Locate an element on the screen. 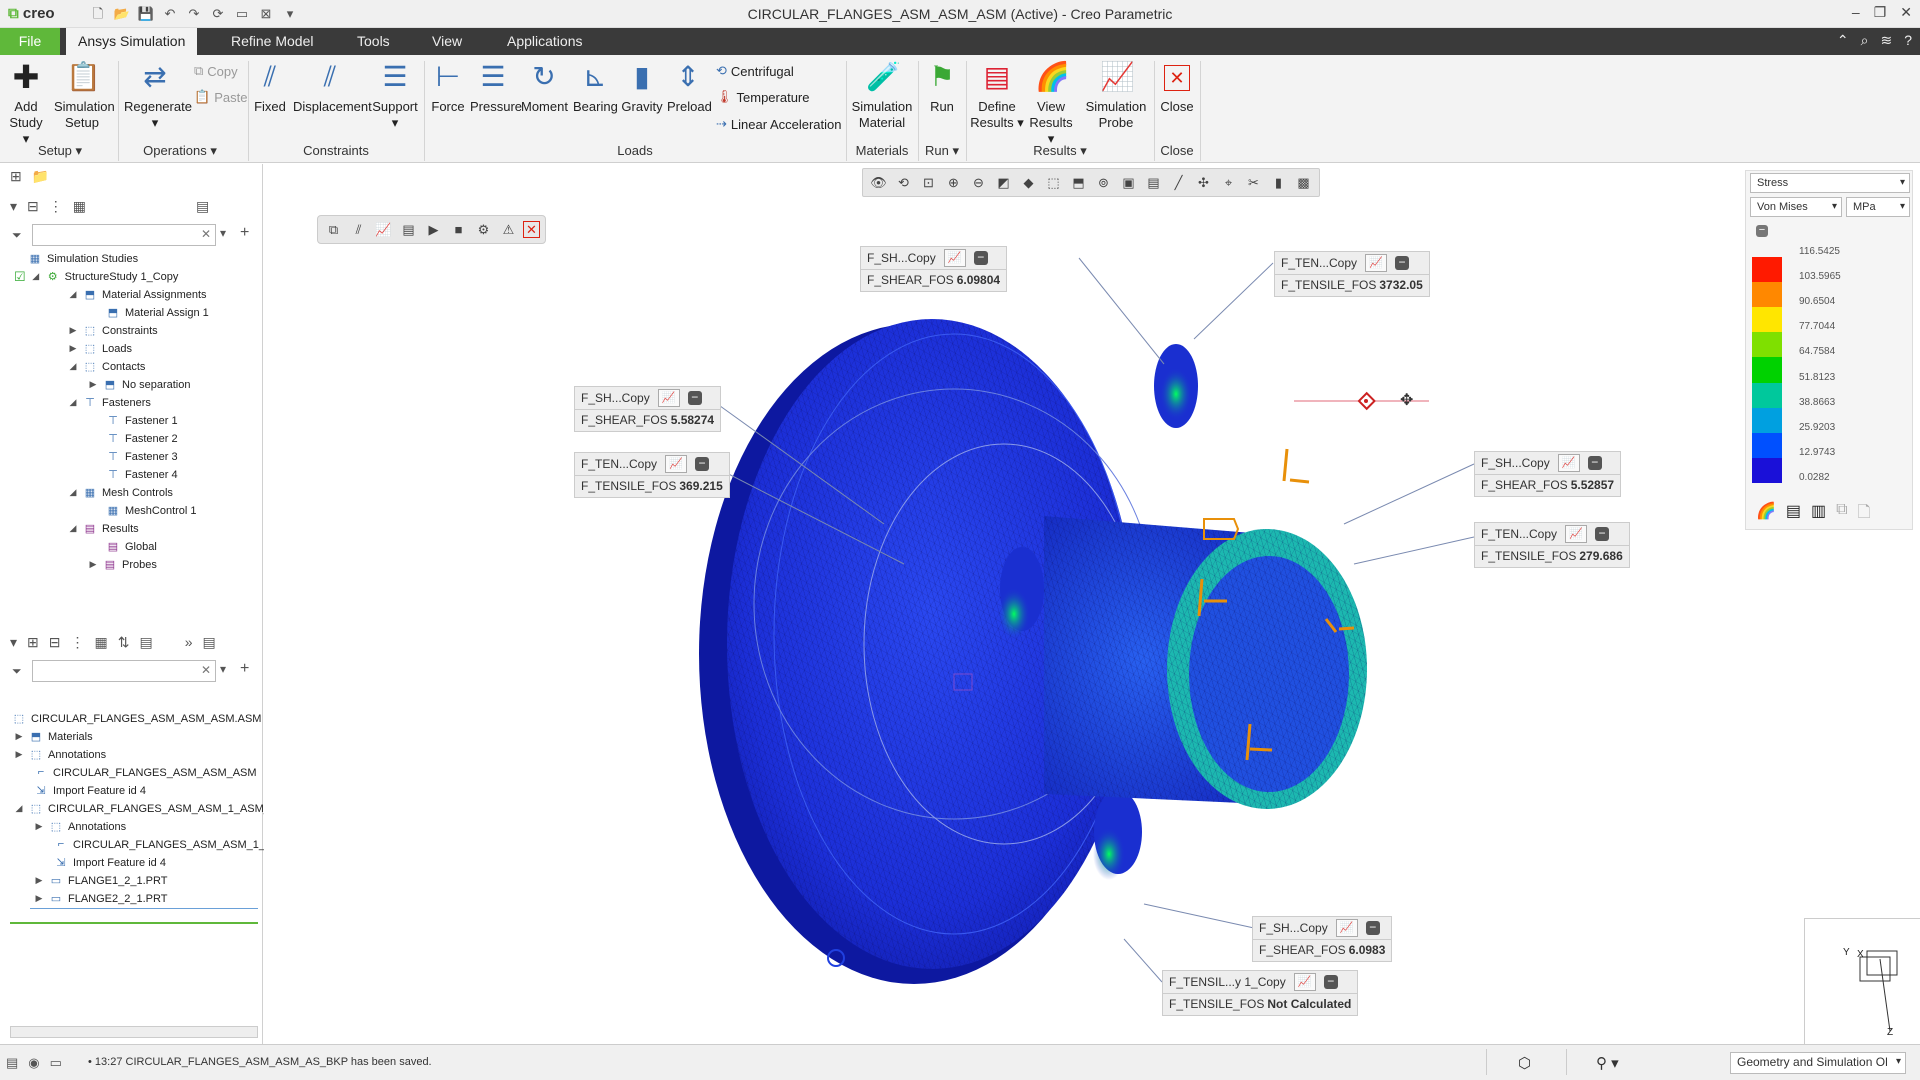 This screenshot has width=1920, height=1080. legend-copy-icon: ⧉ is located at coordinates (1841, 514).